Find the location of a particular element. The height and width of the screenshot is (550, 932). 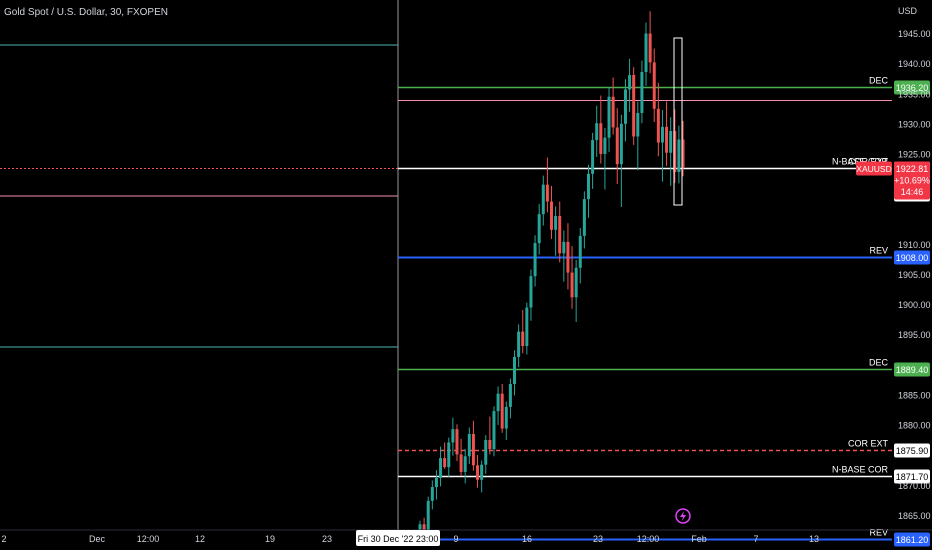

time-tick-label: 2 is located at coordinates (3, 539).